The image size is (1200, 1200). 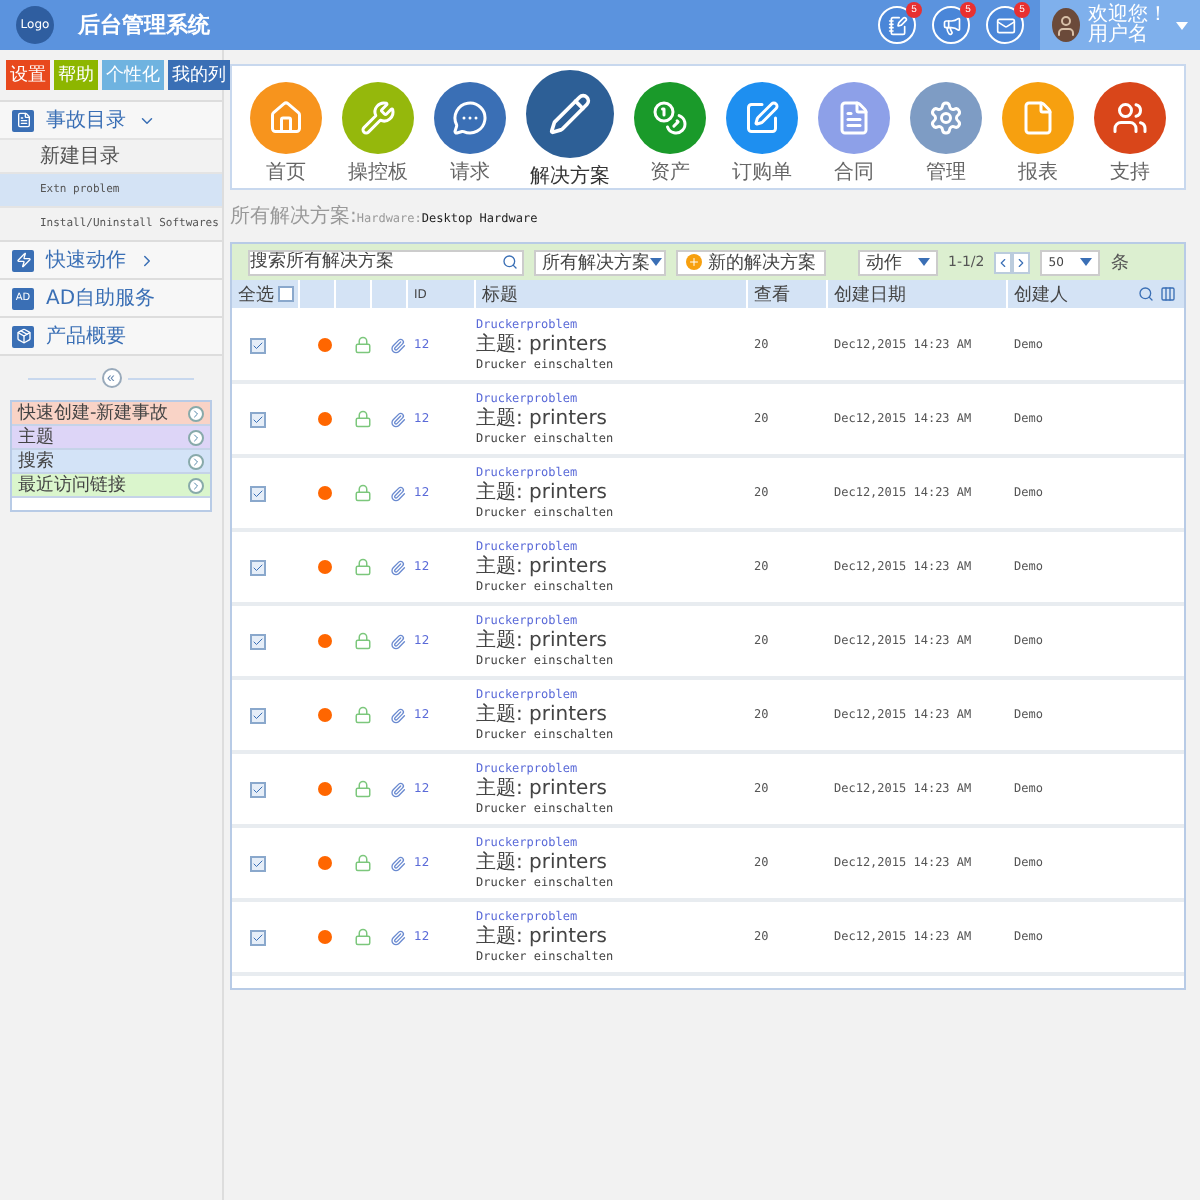 What do you see at coordinates (870, 294) in the screenshot?
I see `column-header: 创建日期` at bounding box center [870, 294].